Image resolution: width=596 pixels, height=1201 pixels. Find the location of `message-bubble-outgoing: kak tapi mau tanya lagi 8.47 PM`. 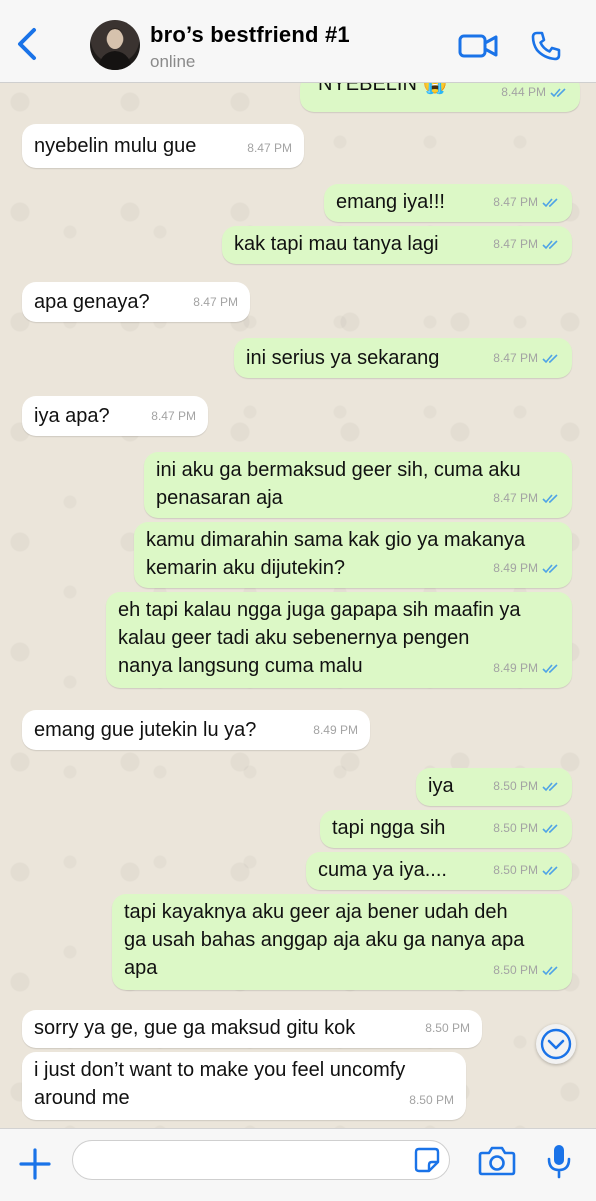

message-bubble-outgoing: kak tapi mau tanya lagi 8.47 PM is located at coordinates (397, 245).